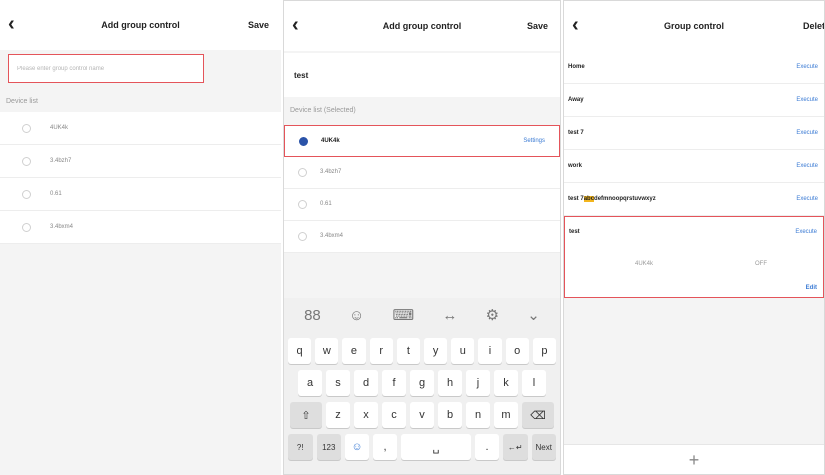  What do you see at coordinates (422, 351) in the screenshot?
I see `key-row-1: q w e r t y u i o p` at bounding box center [422, 351].